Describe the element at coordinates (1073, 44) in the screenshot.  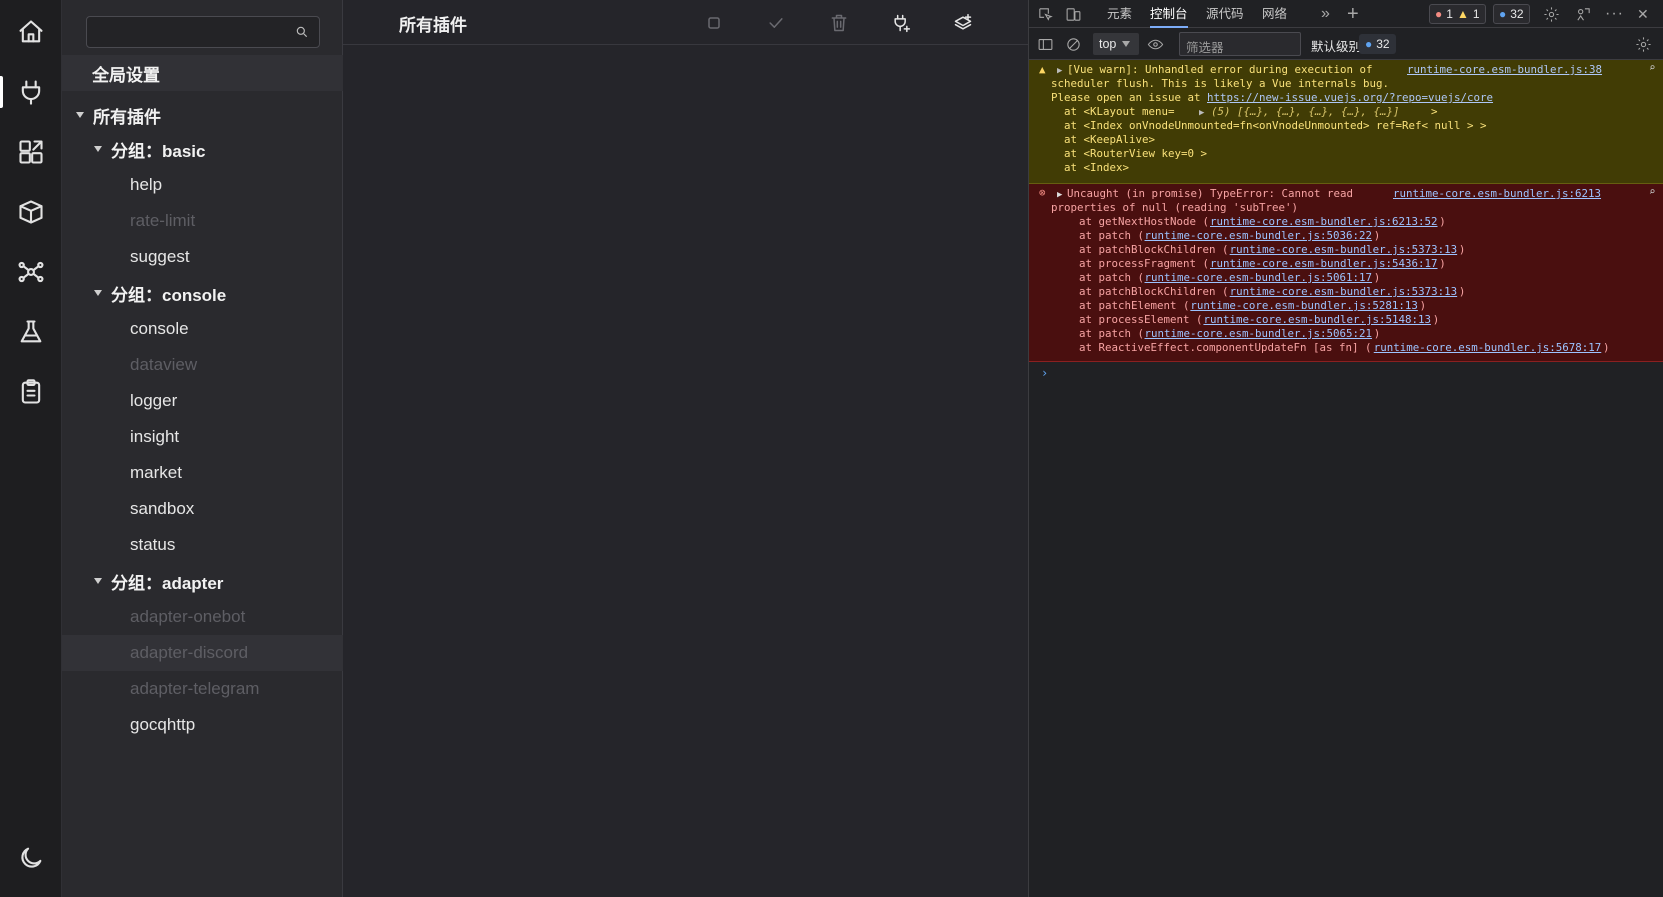
I see `clear-console-button` at that location.